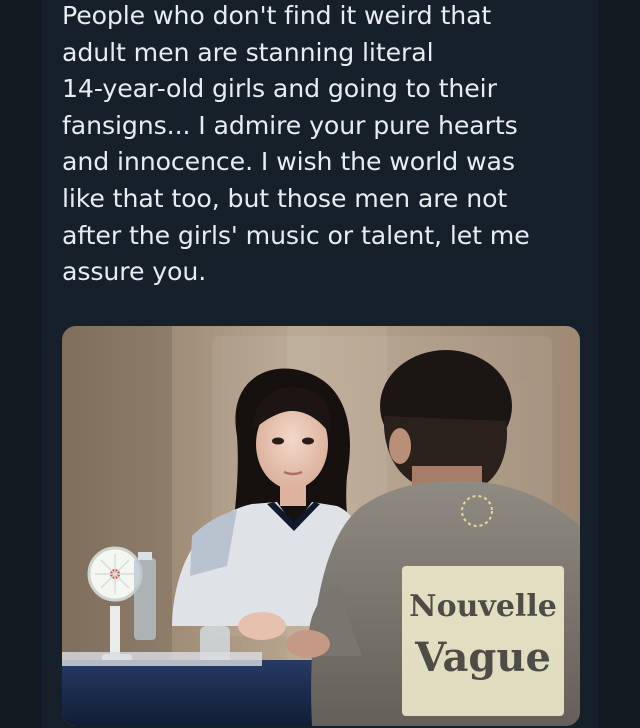 This screenshot has height=728, width=640. Describe the element at coordinates (21, 364) in the screenshot. I see `left-margin` at that location.